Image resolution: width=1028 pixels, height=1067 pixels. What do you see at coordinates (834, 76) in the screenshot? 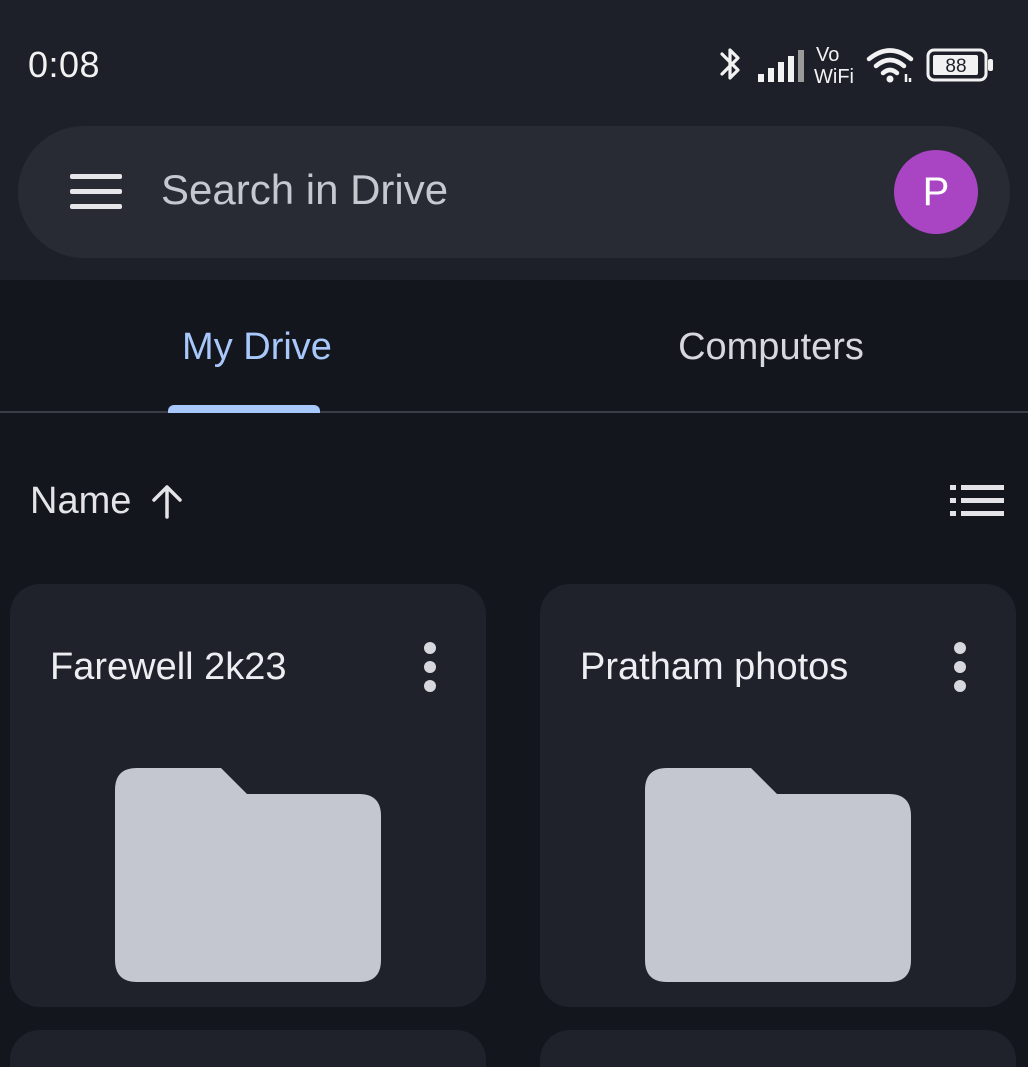
I see `svg-text: WiFi` at bounding box center [834, 76].